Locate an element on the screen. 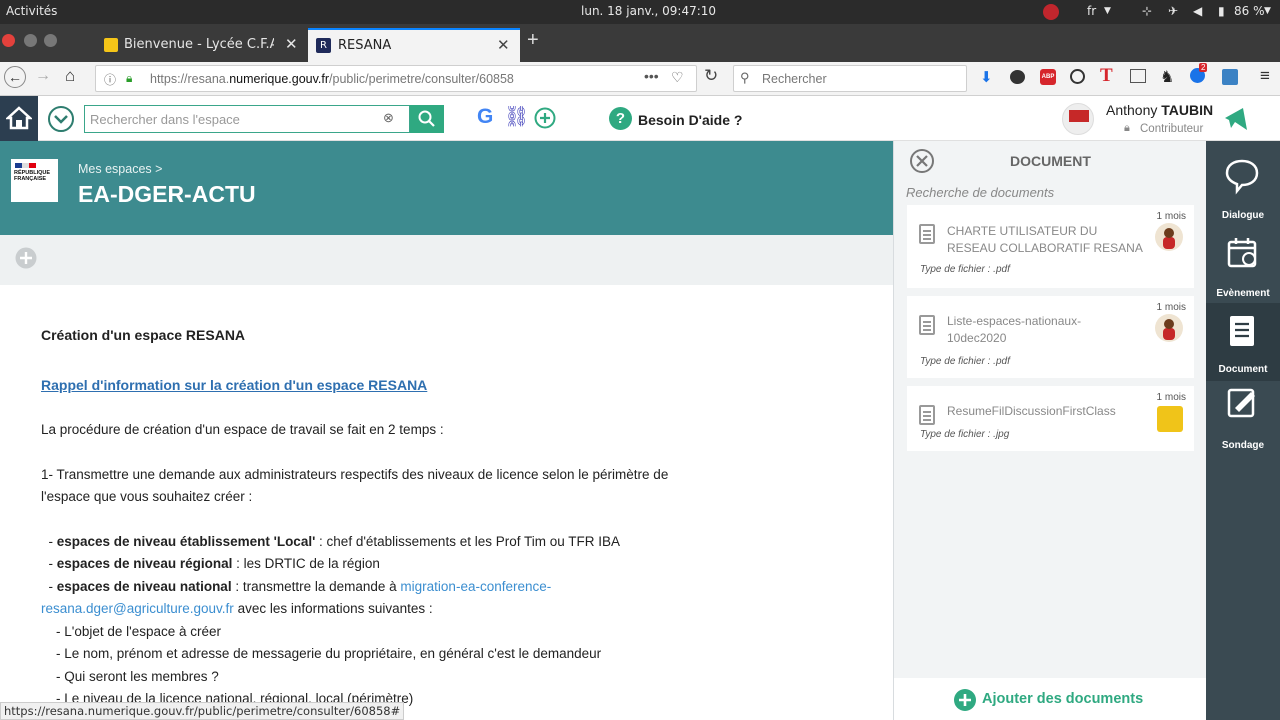 This screenshot has height=720, width=1280. clear-icon: ⊗ is located at coordinates (388, 118).